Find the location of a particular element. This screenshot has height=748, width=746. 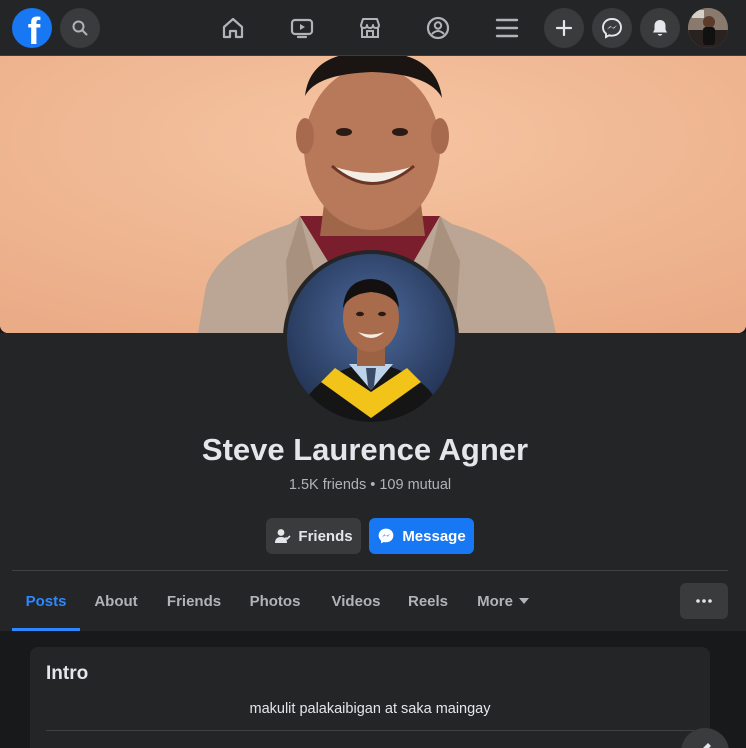

watch-tab is located at coordinates (302, 28).